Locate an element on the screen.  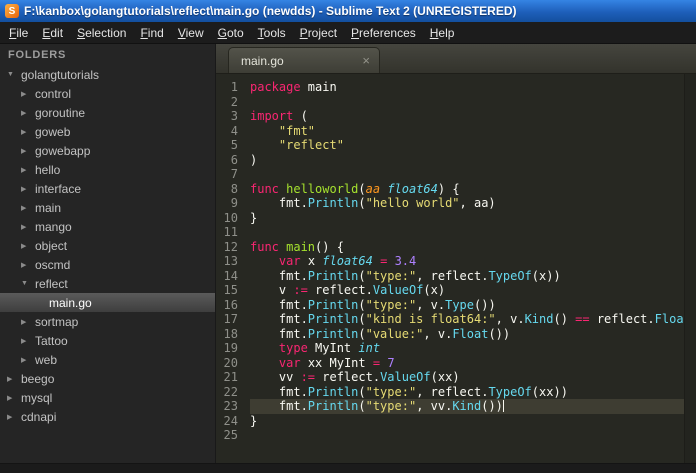
menu-tools: Tools is located at coordinates (272, 33).